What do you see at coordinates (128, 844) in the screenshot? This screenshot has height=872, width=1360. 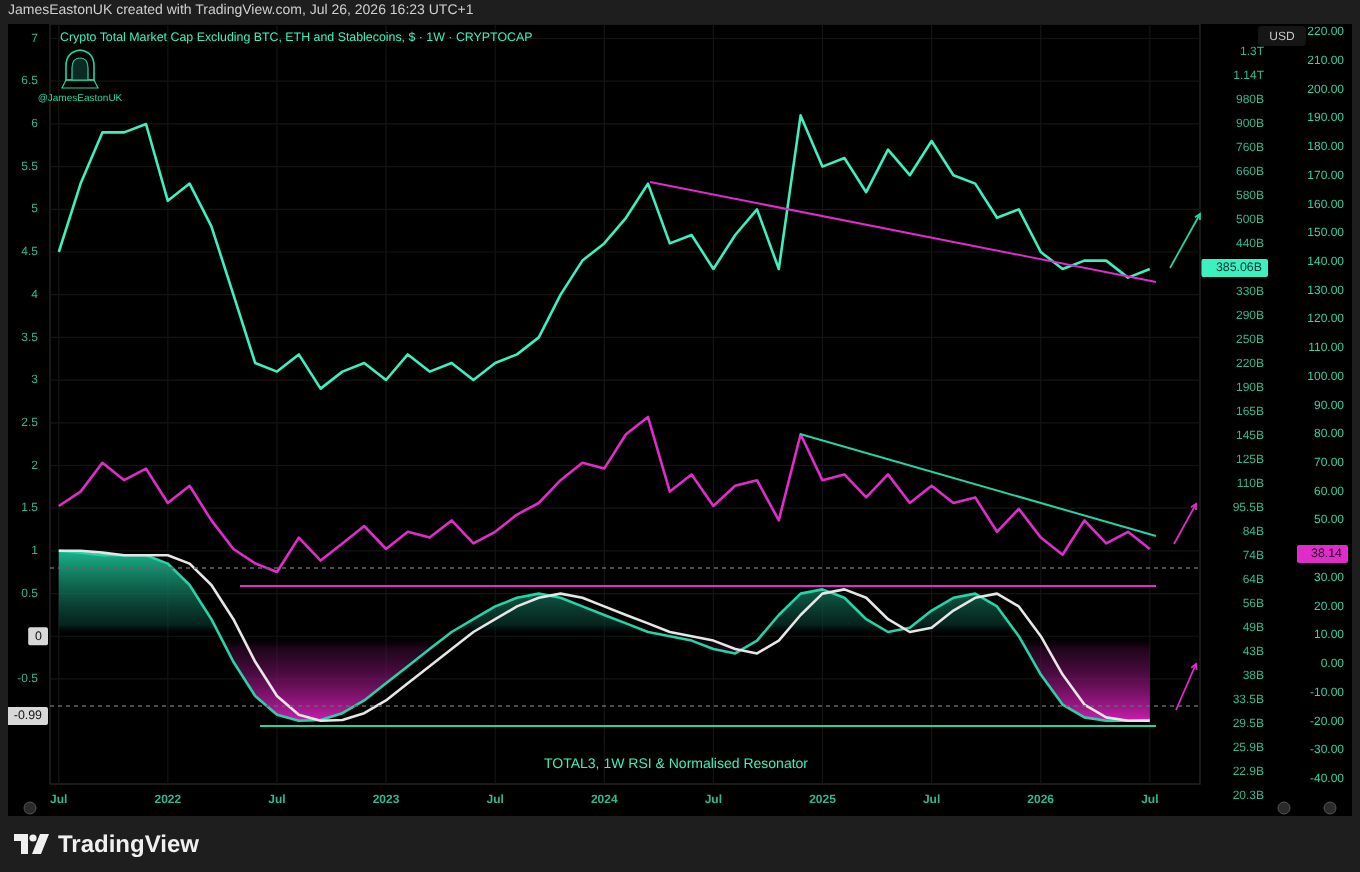 I see `brand-name: TradingView` at bounding box center [128, 844].